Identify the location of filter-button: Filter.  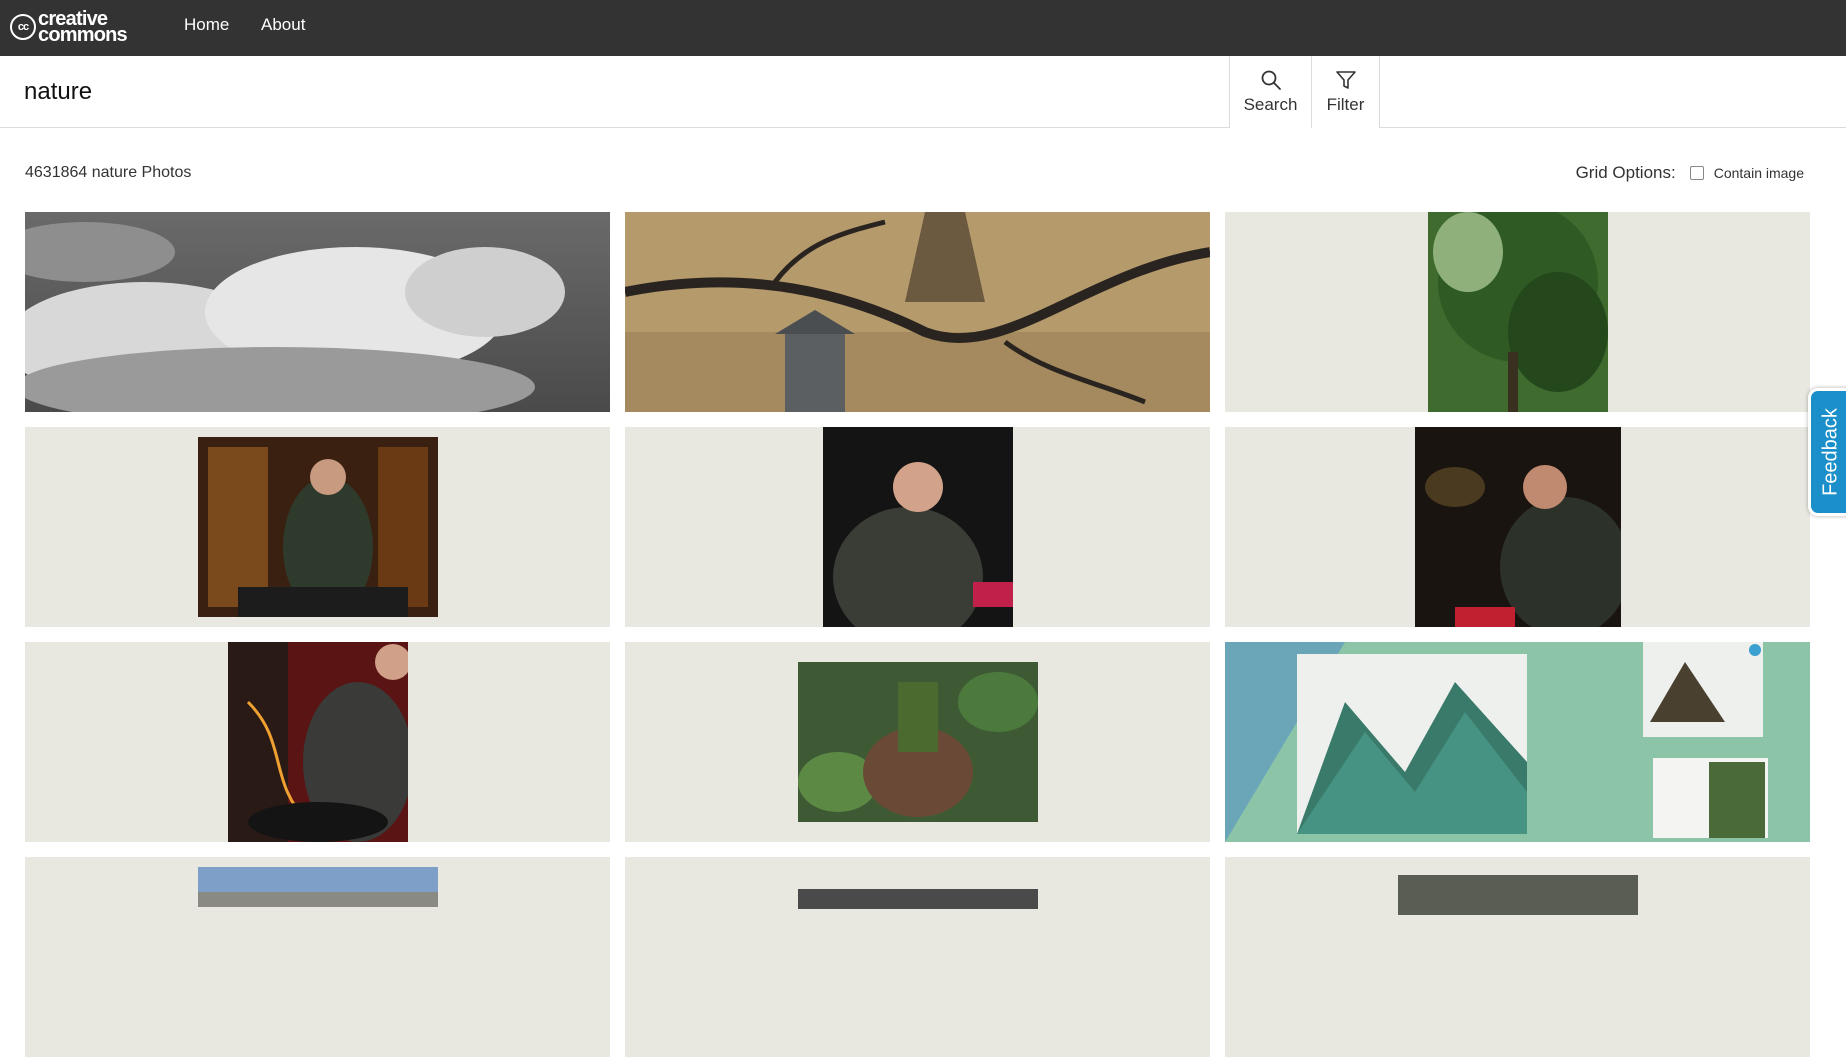
(1345, 92).